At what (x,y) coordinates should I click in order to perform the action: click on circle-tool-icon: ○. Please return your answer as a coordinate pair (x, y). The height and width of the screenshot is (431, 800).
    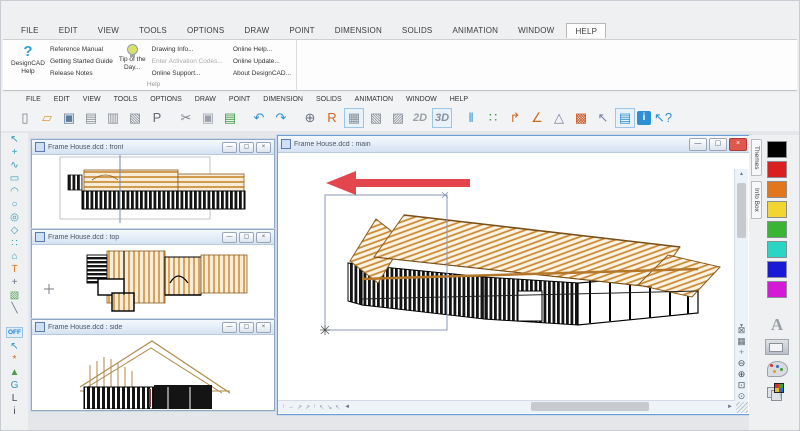
    Looking at the image, I should click on (14, 204).